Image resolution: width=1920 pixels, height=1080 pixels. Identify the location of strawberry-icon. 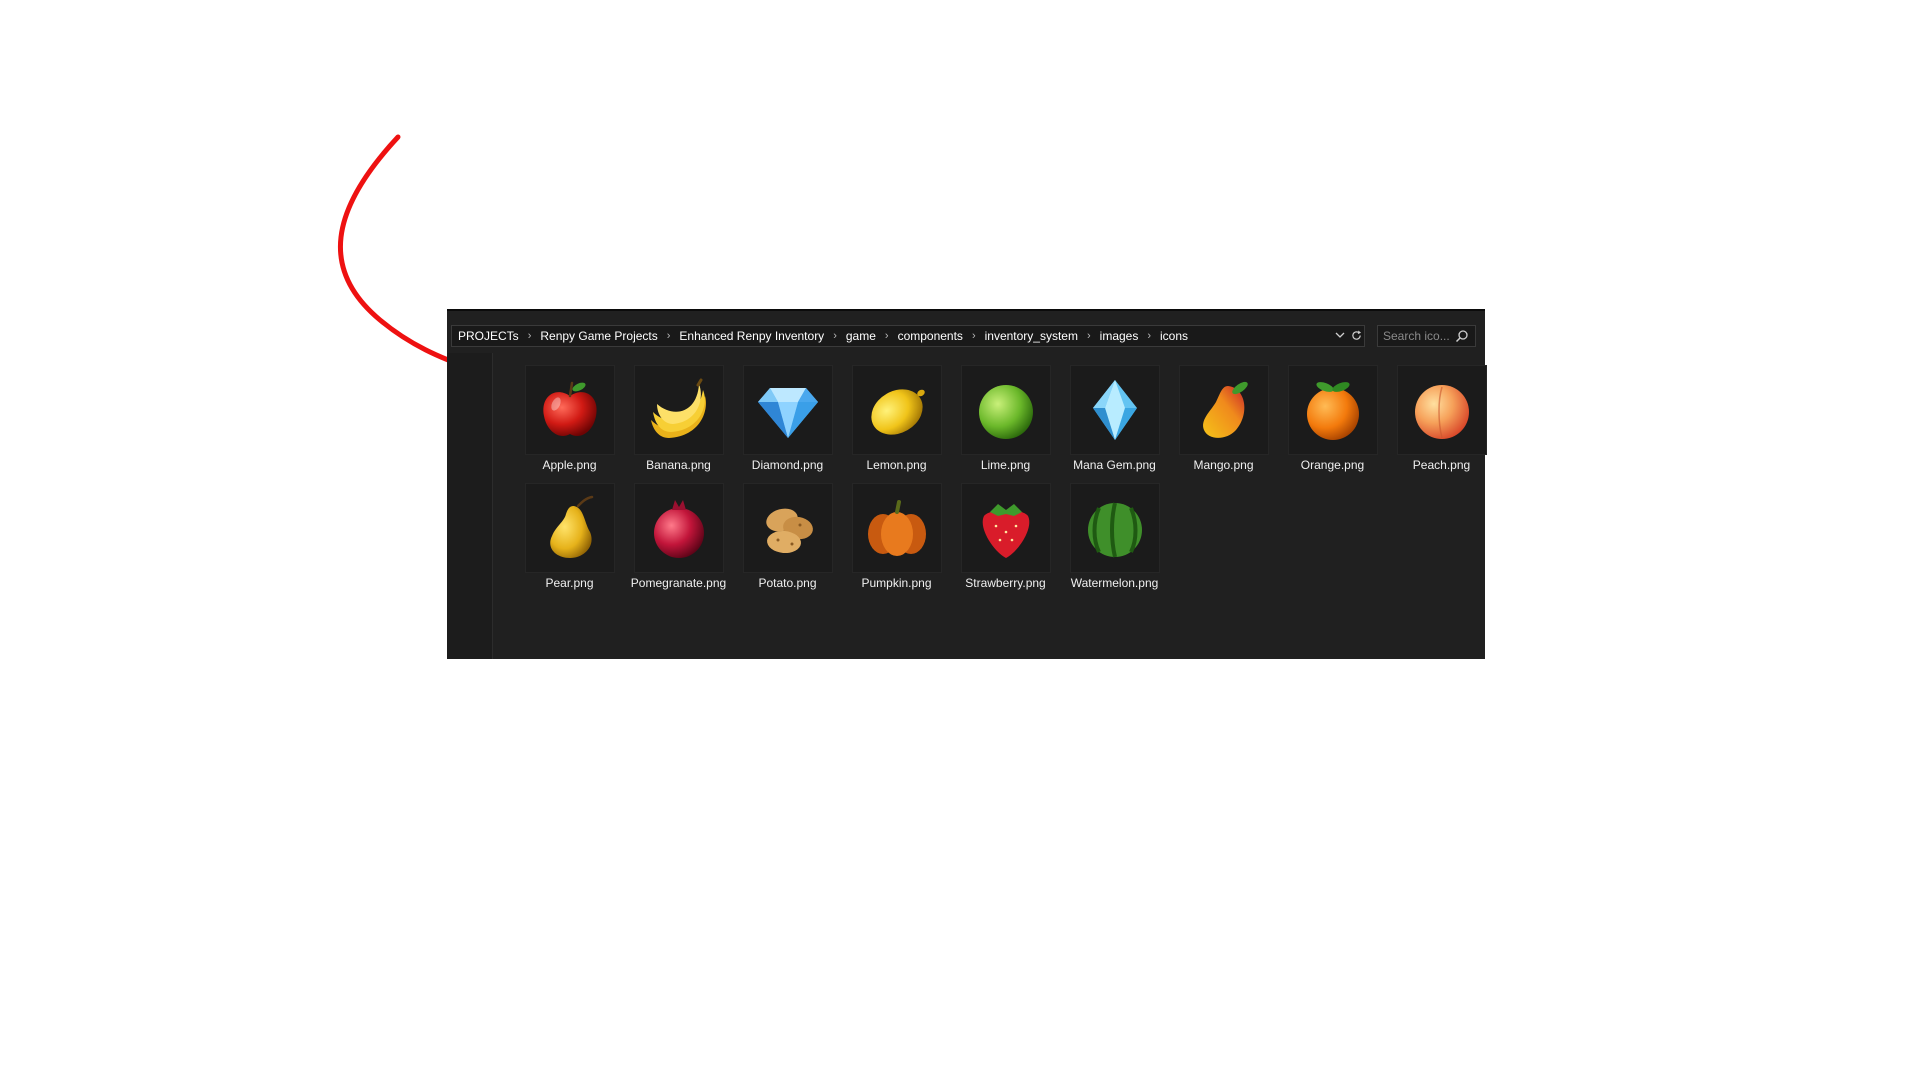
(1005, 531).